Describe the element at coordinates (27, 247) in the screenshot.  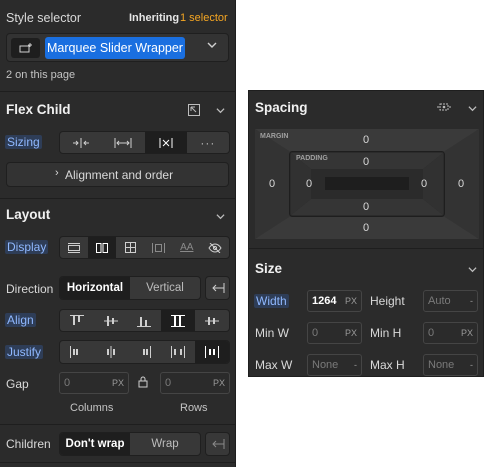
I see `display-label: Display` at that location.